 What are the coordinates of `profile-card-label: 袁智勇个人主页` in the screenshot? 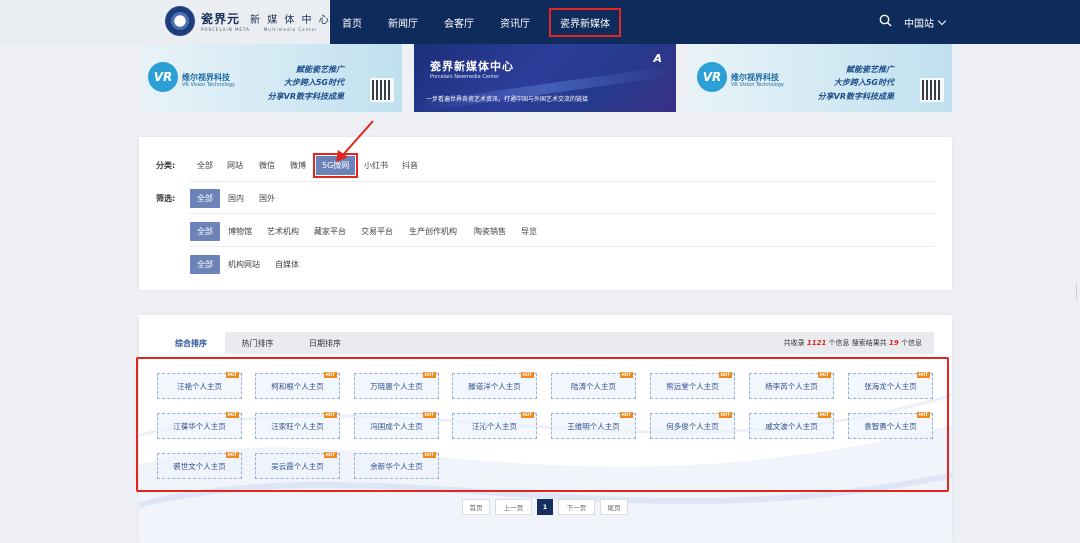 It's located at (890, 426).